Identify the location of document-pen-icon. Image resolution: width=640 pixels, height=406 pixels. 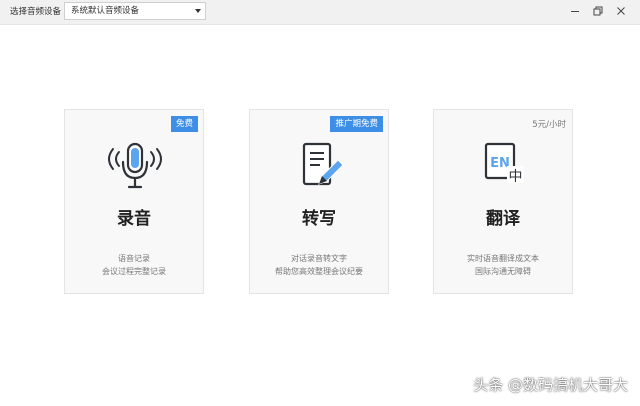
(323, 164).